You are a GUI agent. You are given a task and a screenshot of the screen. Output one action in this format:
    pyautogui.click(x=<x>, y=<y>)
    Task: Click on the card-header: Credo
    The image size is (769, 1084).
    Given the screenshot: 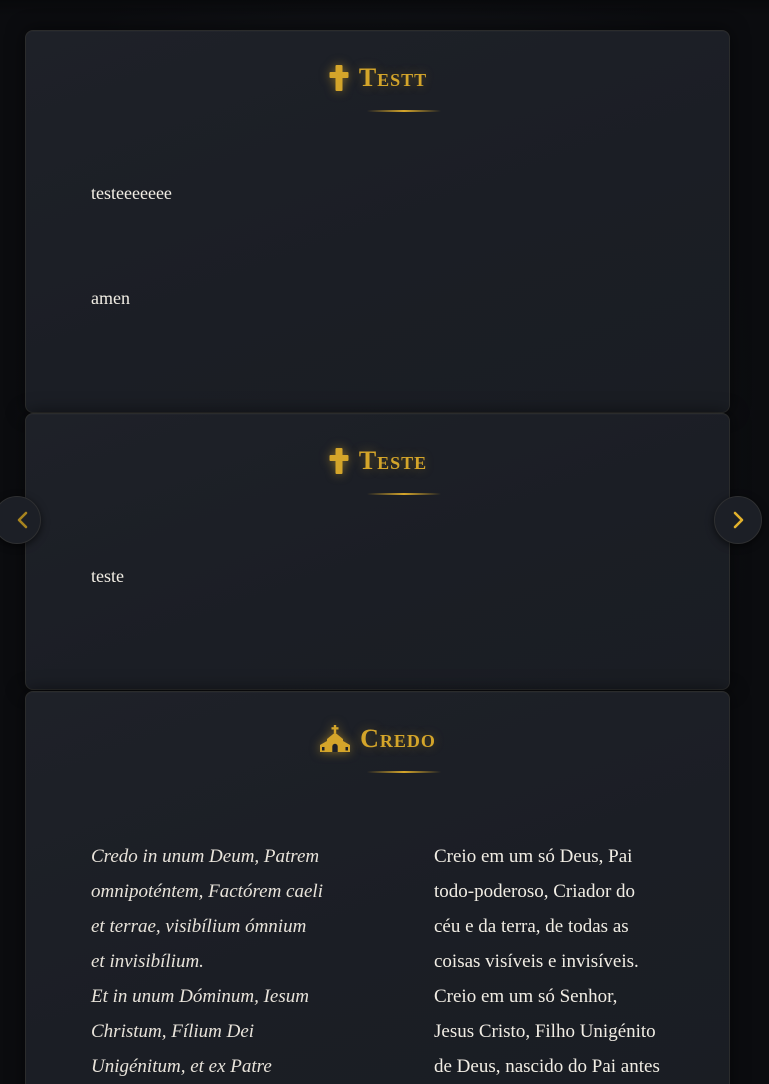 What is the action you would take?
    pyautogui.click(x=377, y=739)
    